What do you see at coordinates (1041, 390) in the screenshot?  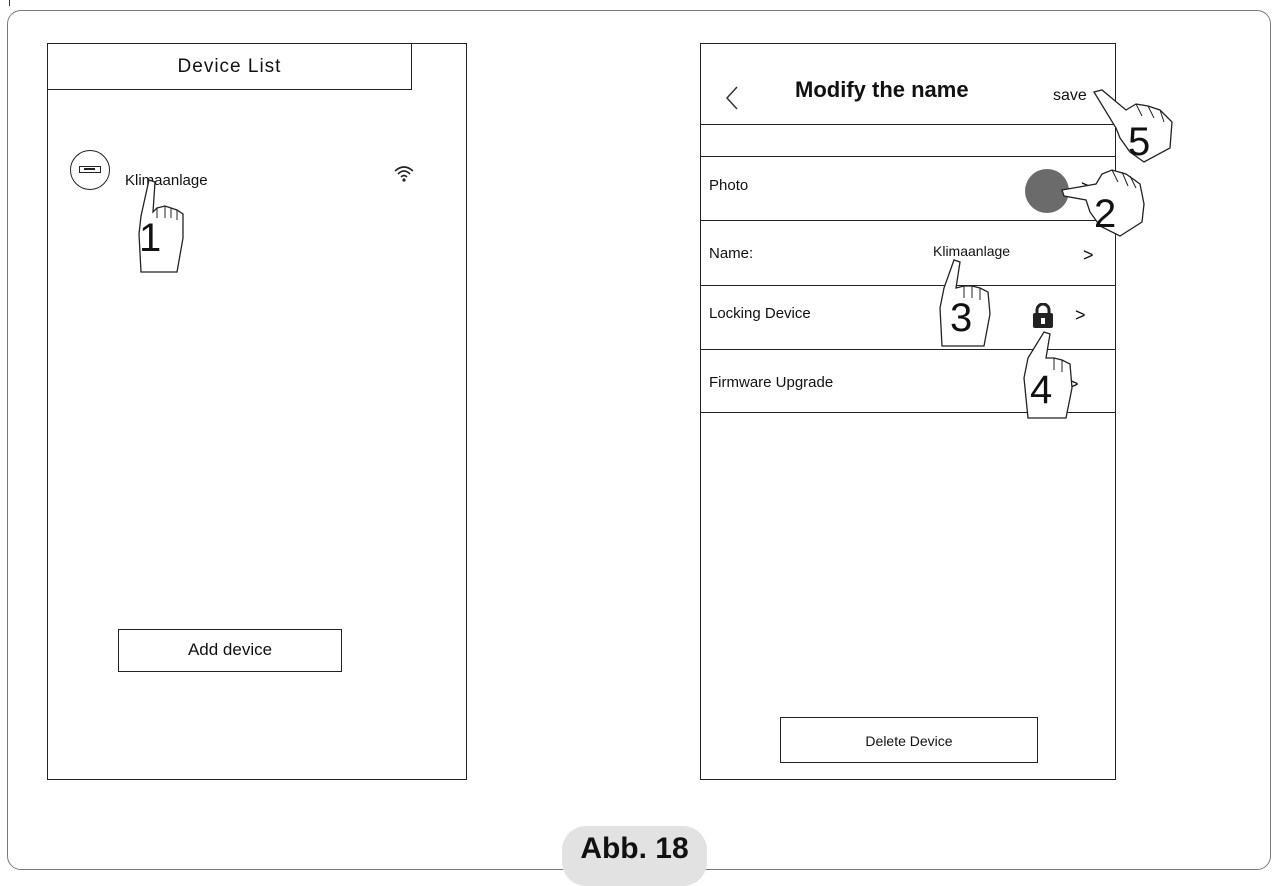 I see `step-number: 4` at bounding box center [1041, 390].